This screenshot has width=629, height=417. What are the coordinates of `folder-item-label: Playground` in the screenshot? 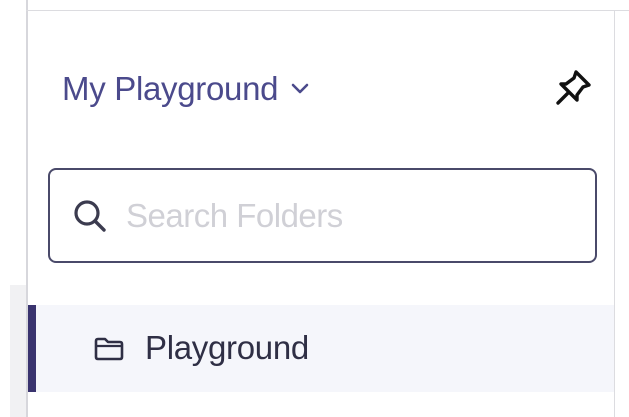 It's located at (227, 347).